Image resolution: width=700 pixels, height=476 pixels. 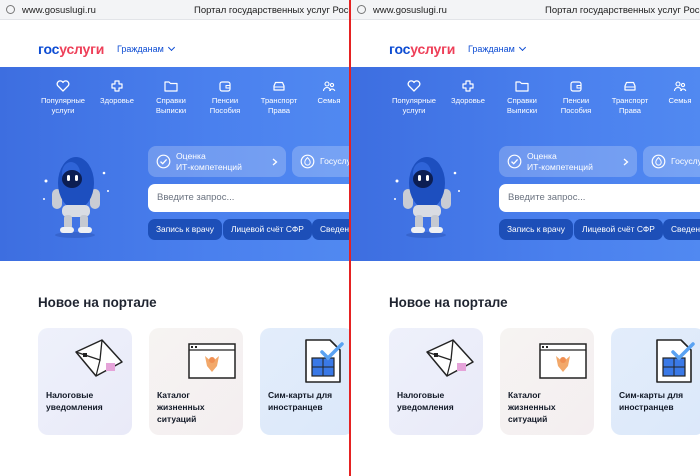 I want to click on family-icon, so click(x=680, y=86).